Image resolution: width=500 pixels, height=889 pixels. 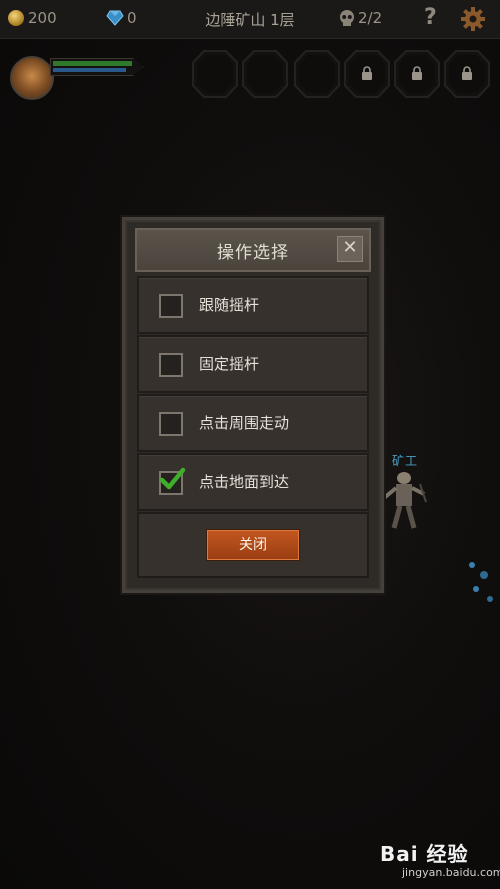 I want to click on dialog-title: 操作选择, so click(x=253, y=253).